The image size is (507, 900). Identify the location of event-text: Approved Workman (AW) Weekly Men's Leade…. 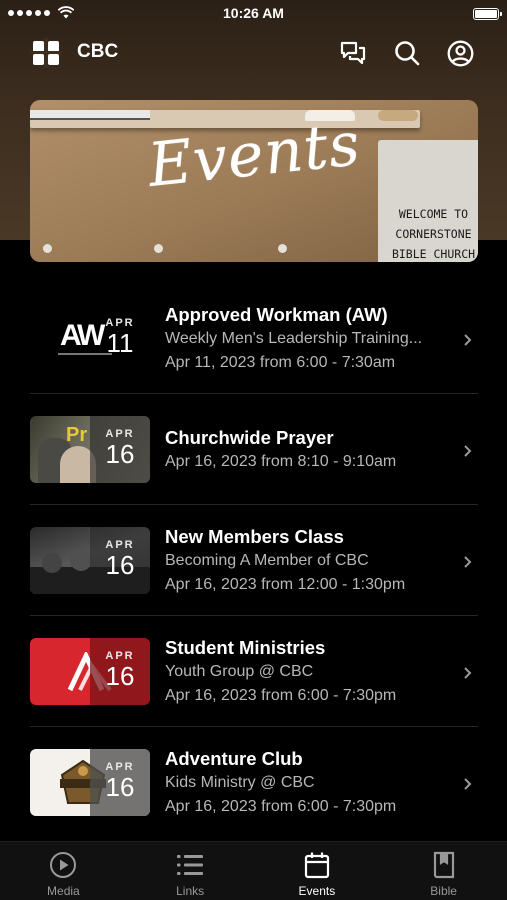
(310, 339).